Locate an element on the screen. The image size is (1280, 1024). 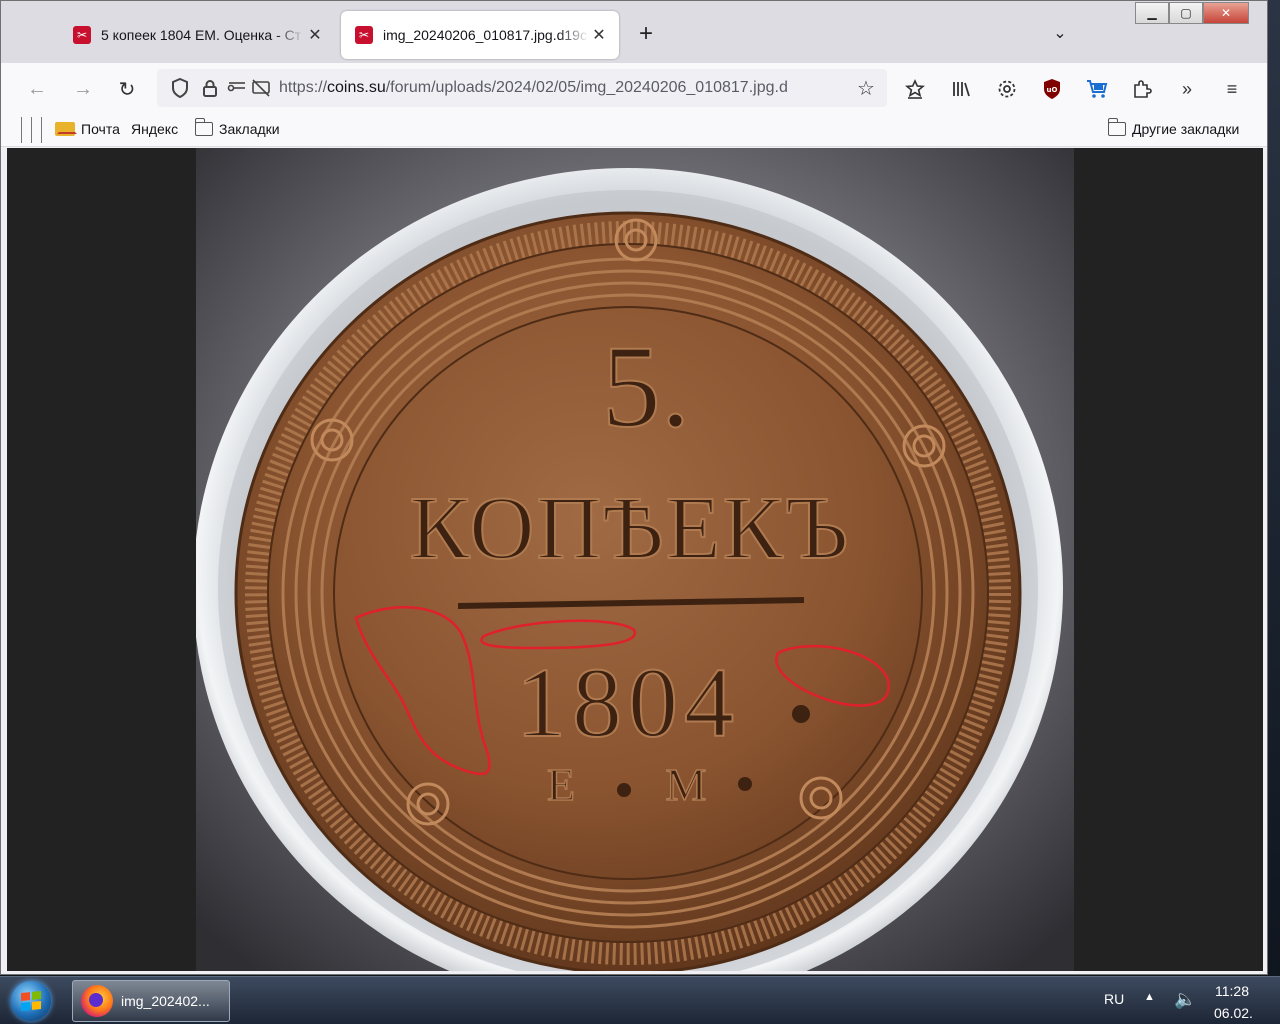
url-scheme: https:// is located at coordinates (303, 87).